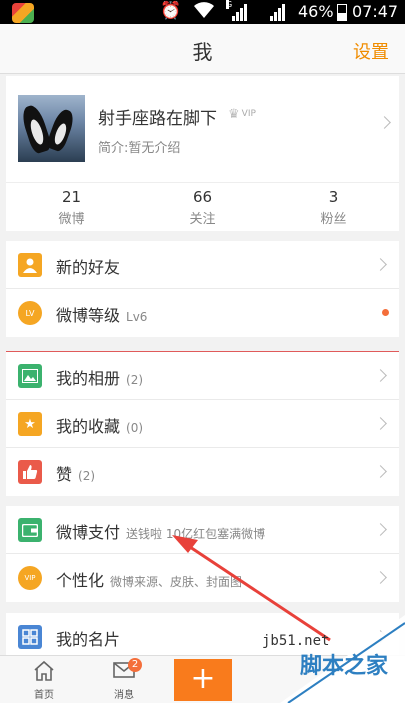  What do you see at coordinates (44, 672) in the screenshot?
I see `home-icon` at bounding box center [44, 672].